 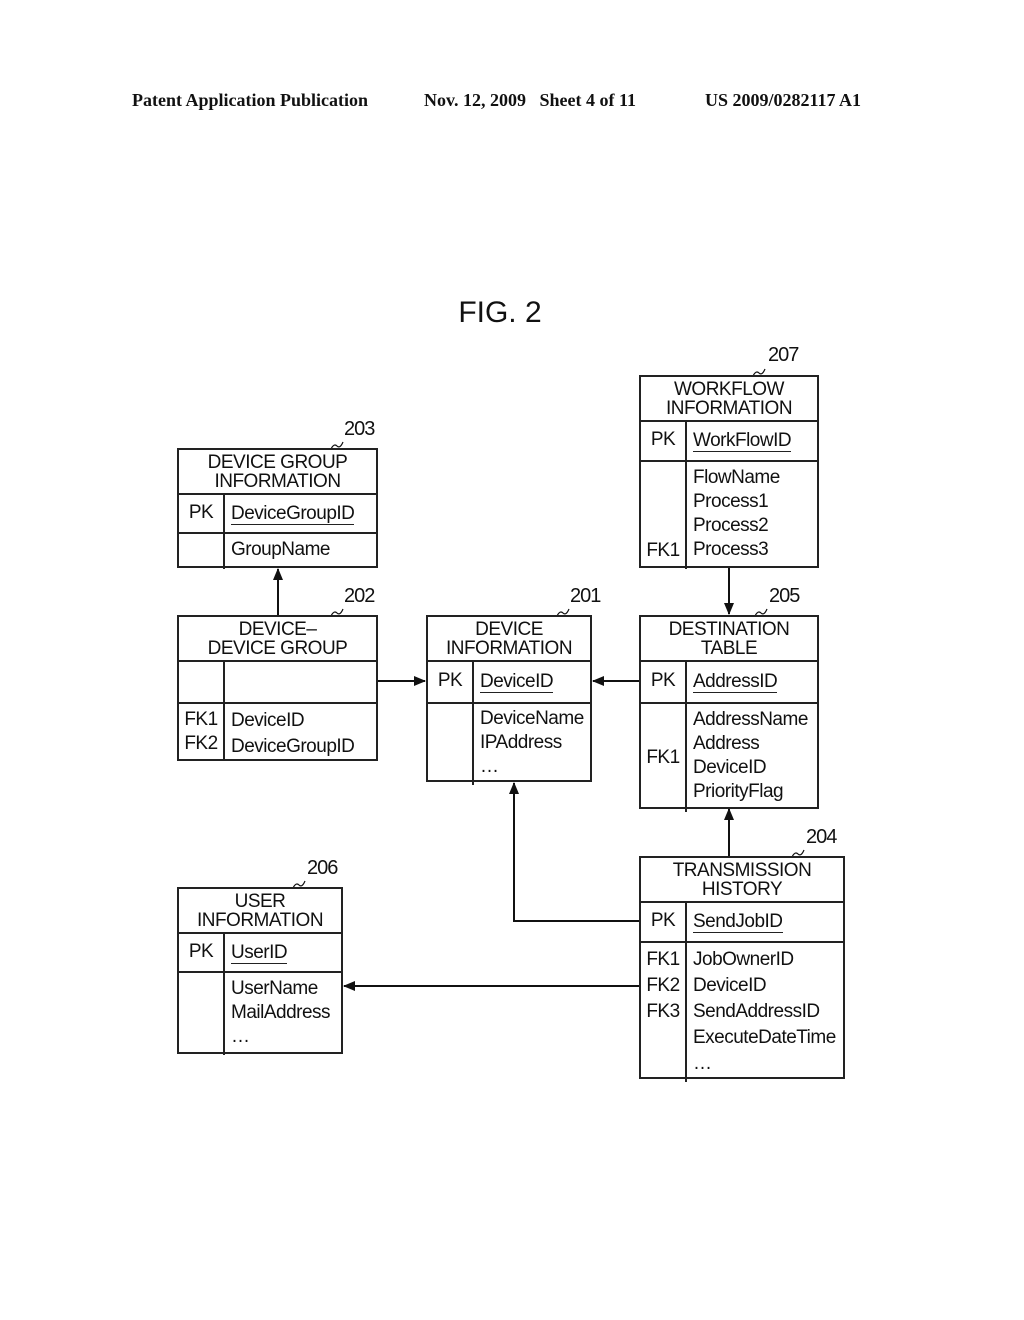 What do you see at coordinates (281, 549) in the screenshot?
I see `field: GroupName` at bounding box center [281, 549].